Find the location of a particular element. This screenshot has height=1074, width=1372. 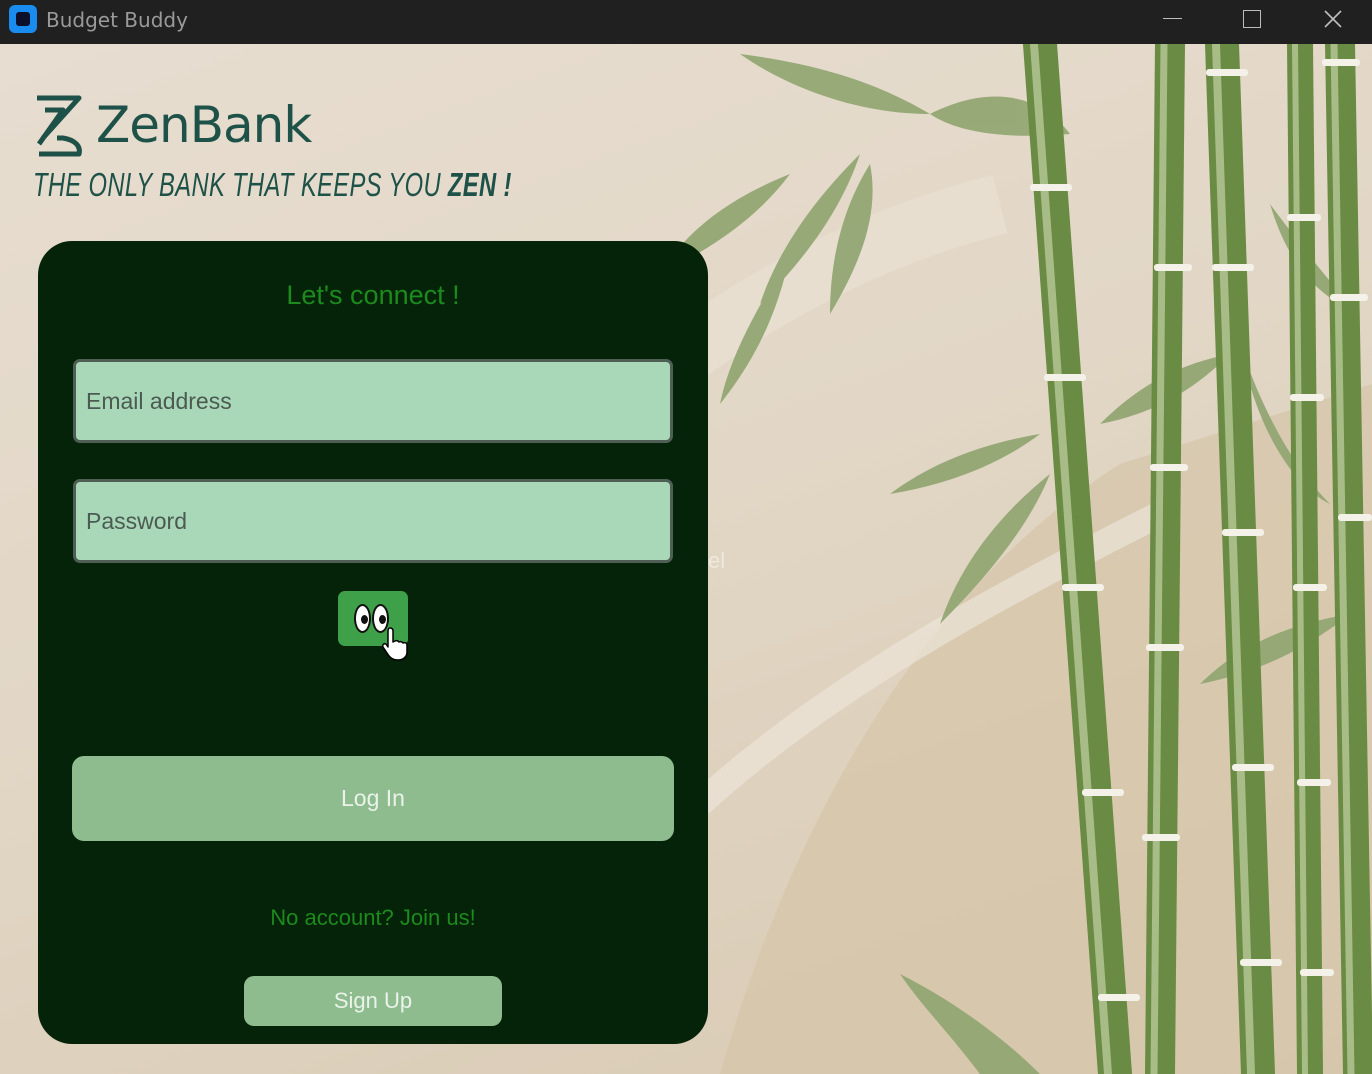

zenbank-logo-icon is located at coordinates (59, 126).